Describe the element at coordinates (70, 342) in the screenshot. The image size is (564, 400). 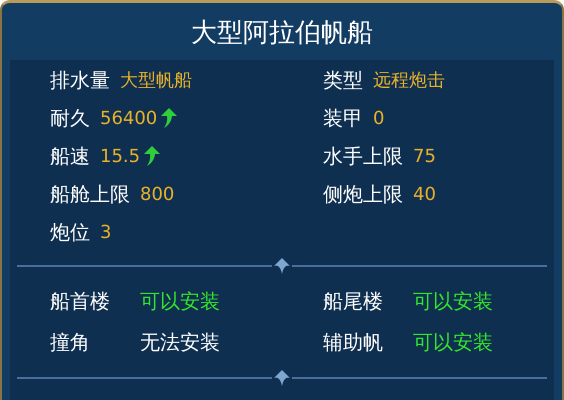
I see `slot-label: 撞角` at that location.